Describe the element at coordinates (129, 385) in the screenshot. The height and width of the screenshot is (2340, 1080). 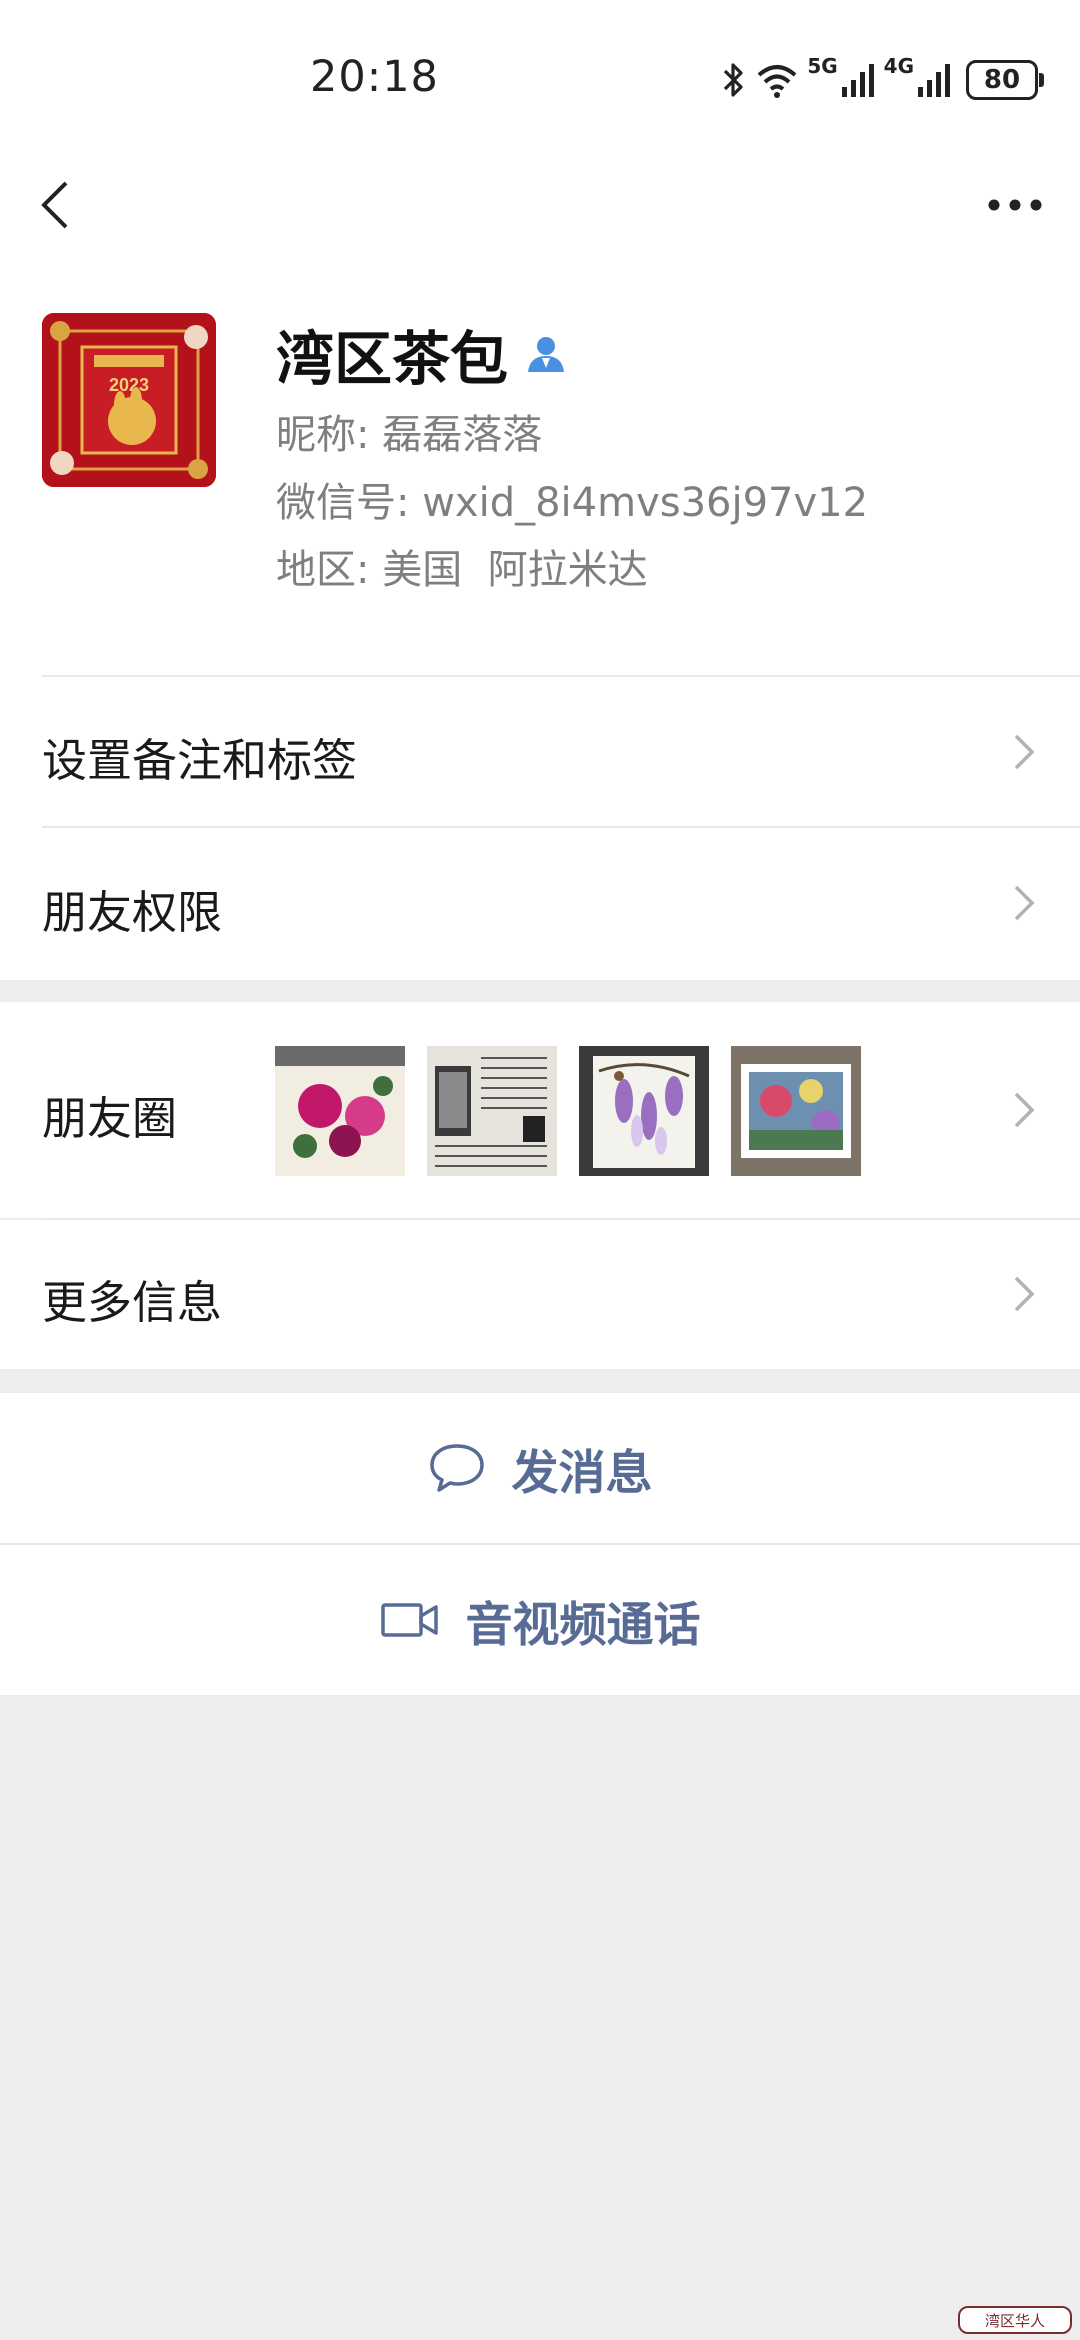
I see `avatar-year-text: 2023` at that location.